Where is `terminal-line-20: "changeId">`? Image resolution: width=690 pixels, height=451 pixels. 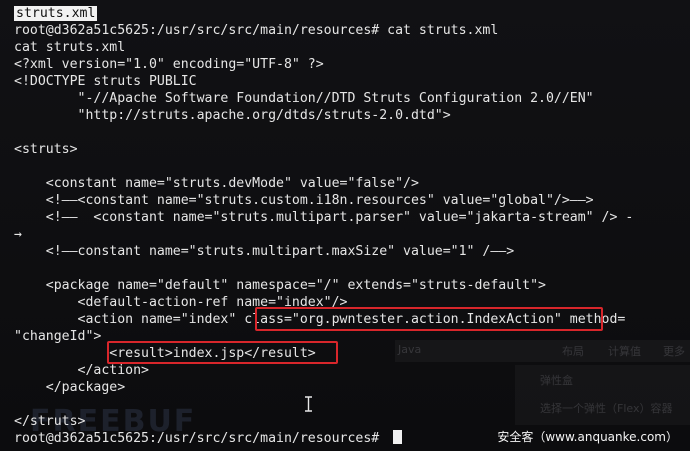 terminal-line-20: "changeId"> is located at coordinates (58, 336).